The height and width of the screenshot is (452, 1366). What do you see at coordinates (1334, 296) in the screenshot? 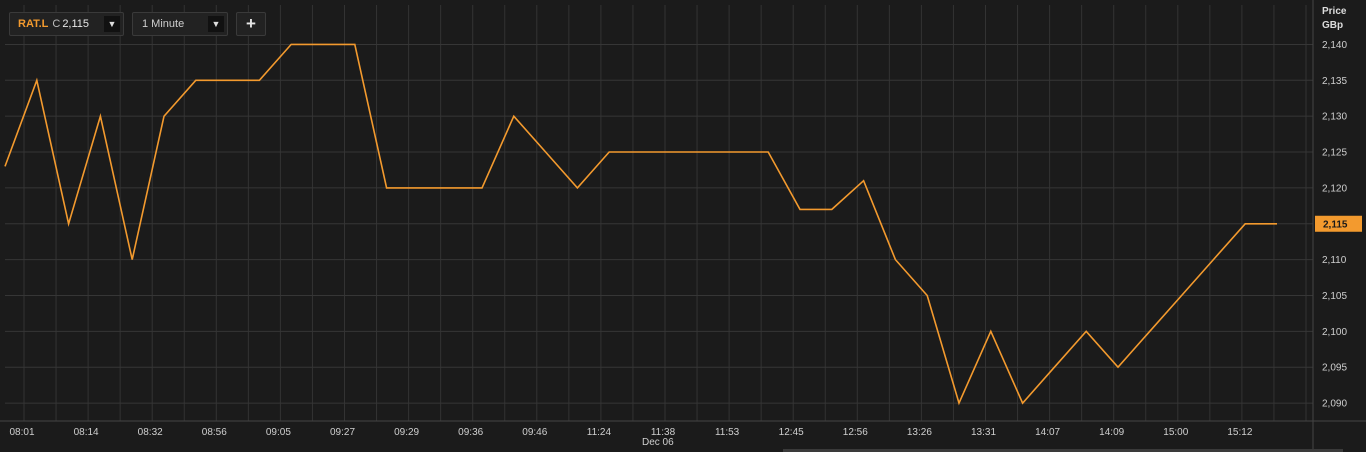
I see `y-tick-label: 2,105` at bounding box center [1334, 296].